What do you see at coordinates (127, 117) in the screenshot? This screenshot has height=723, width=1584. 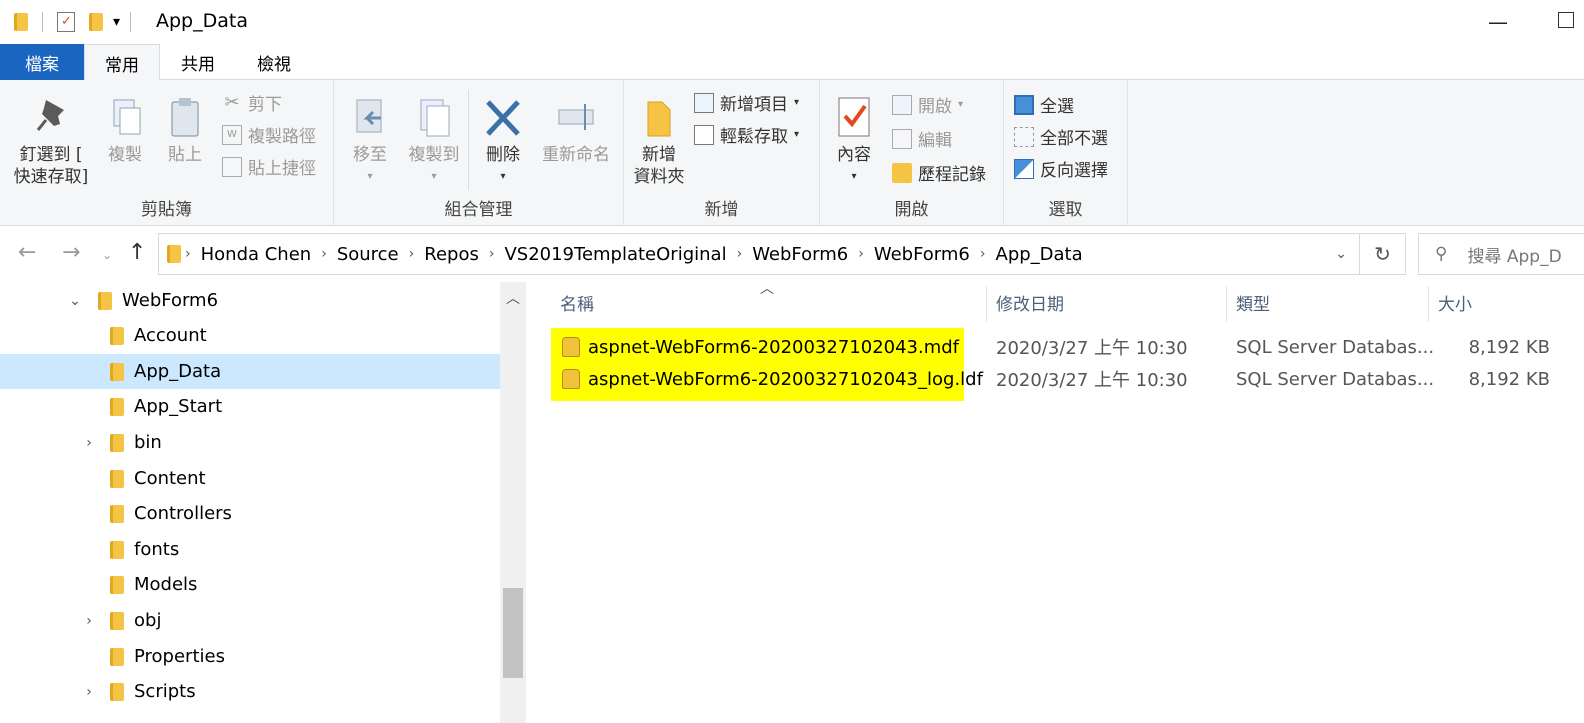 I see `copy-icon` at bounding box center [127, 117].